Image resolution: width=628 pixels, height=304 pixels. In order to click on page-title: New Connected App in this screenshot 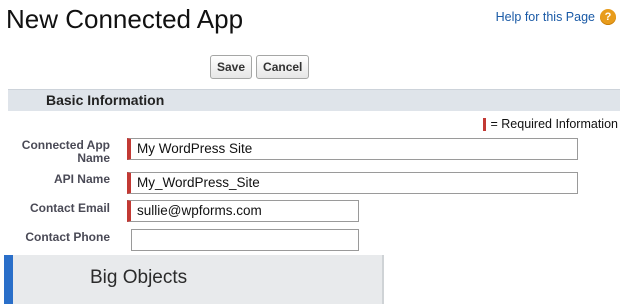, I will do `click(125, 19)`.